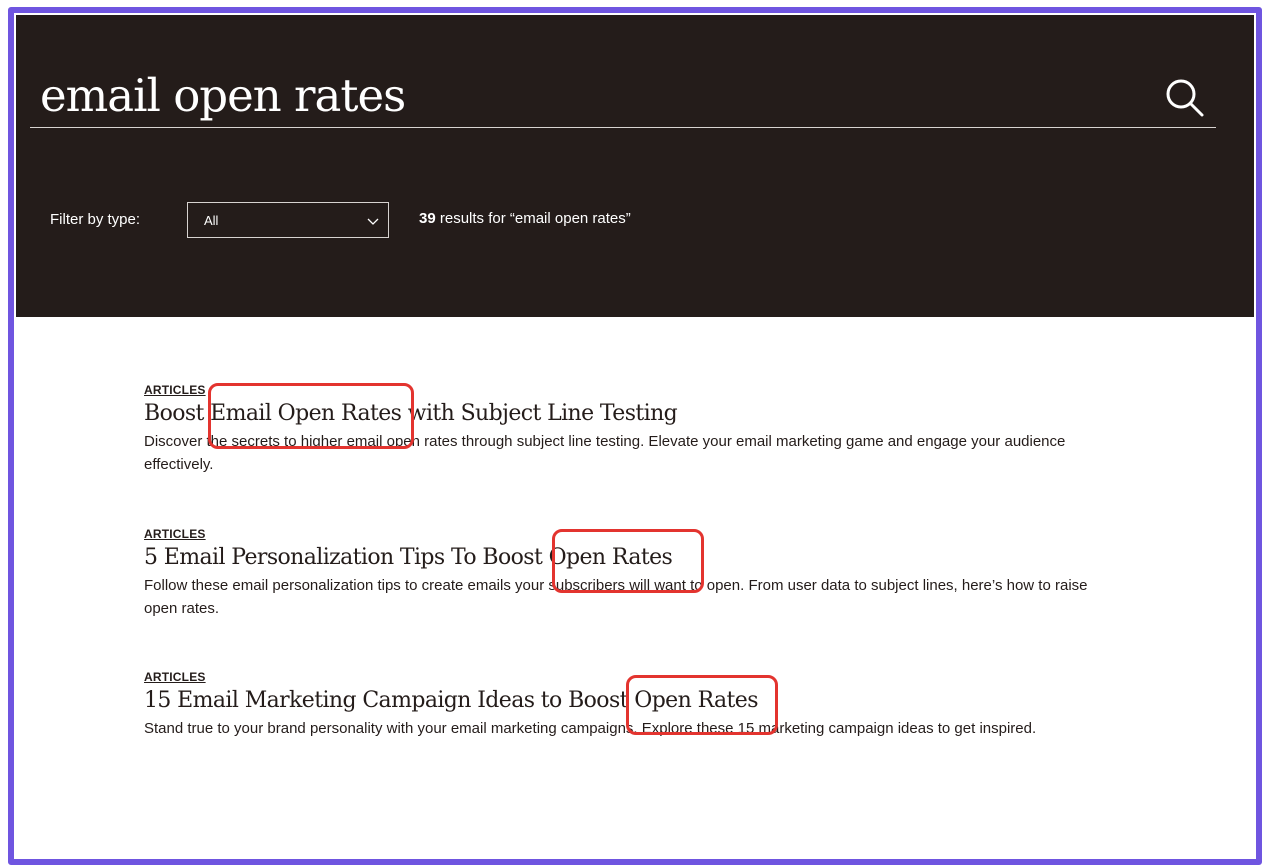  I want to click on search-icon, so click(1185, 98).